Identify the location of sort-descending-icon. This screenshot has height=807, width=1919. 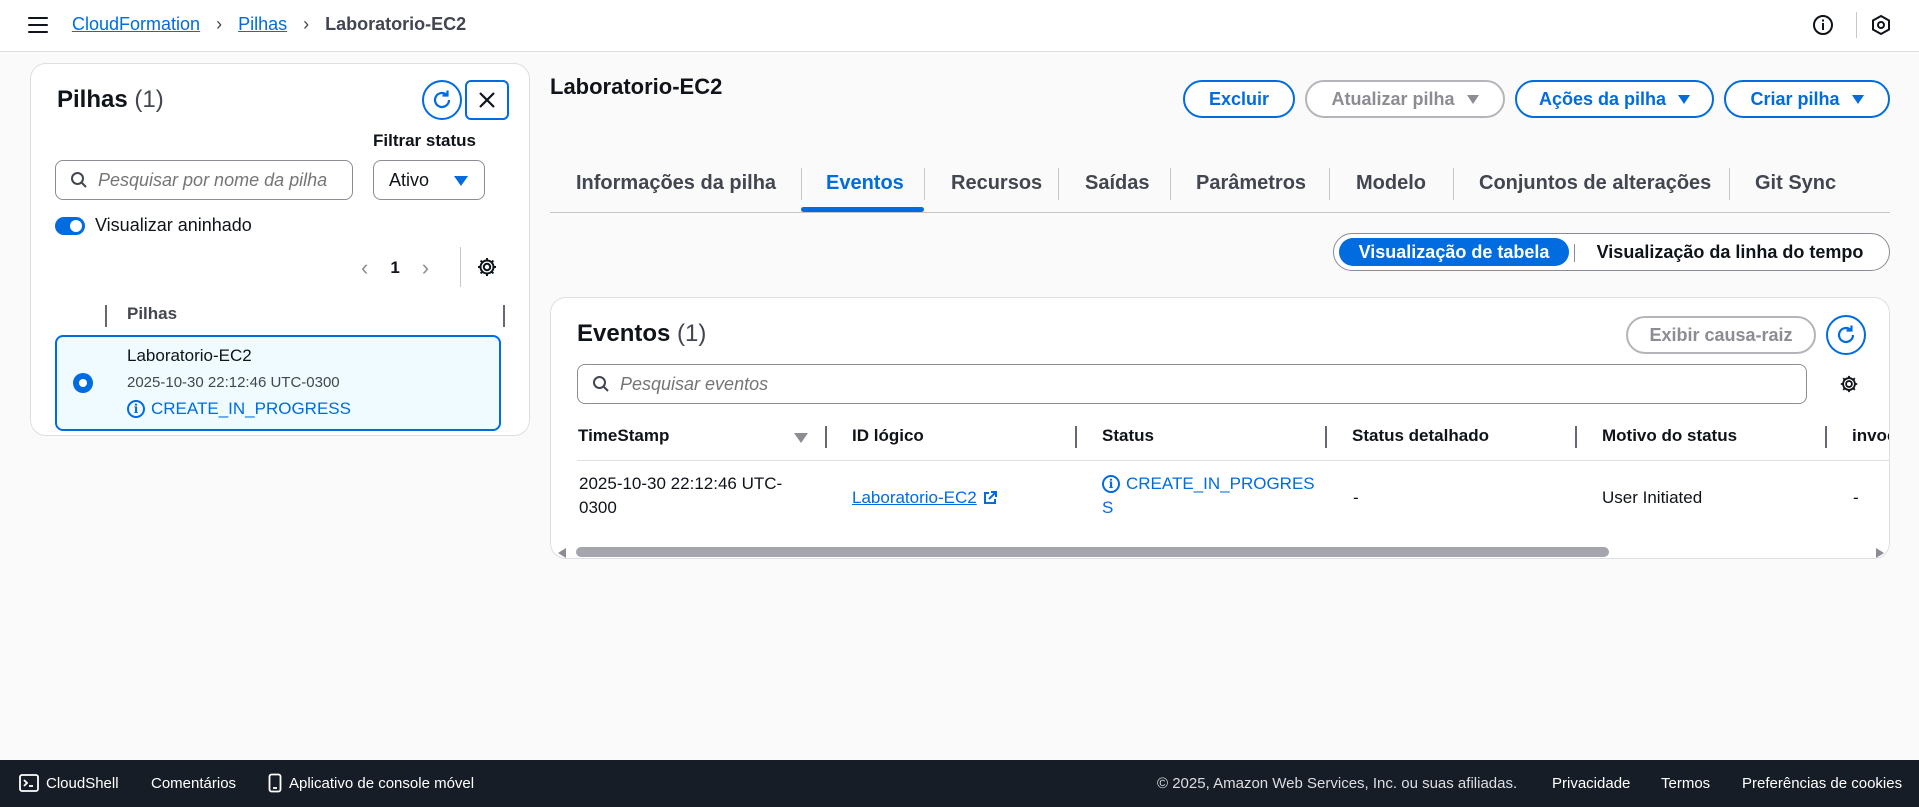
(801, 438).